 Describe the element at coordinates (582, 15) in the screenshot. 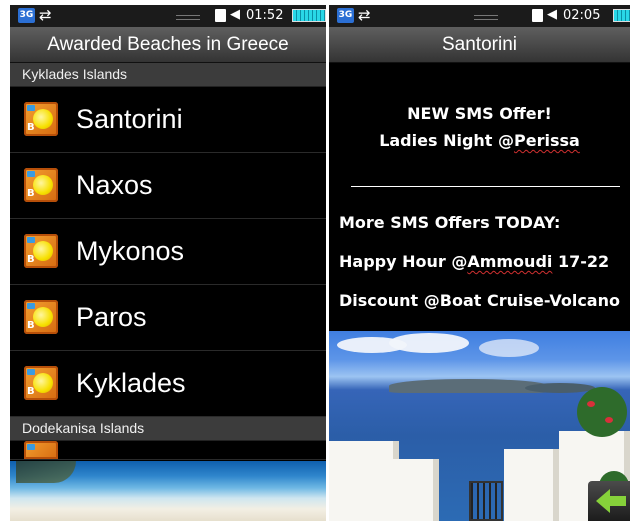

I see `status-time: 02:05` at that location.